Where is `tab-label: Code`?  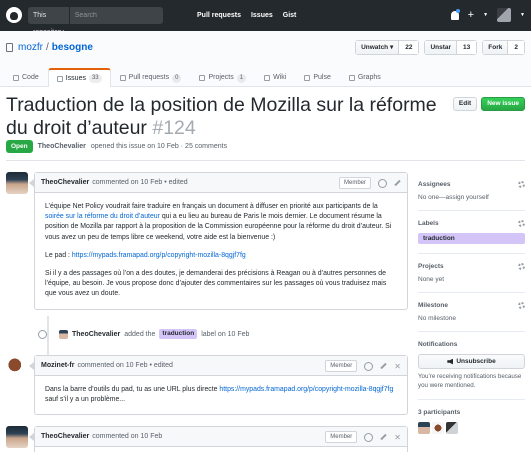 tab-label: Code is located at coordinates (30, 77).